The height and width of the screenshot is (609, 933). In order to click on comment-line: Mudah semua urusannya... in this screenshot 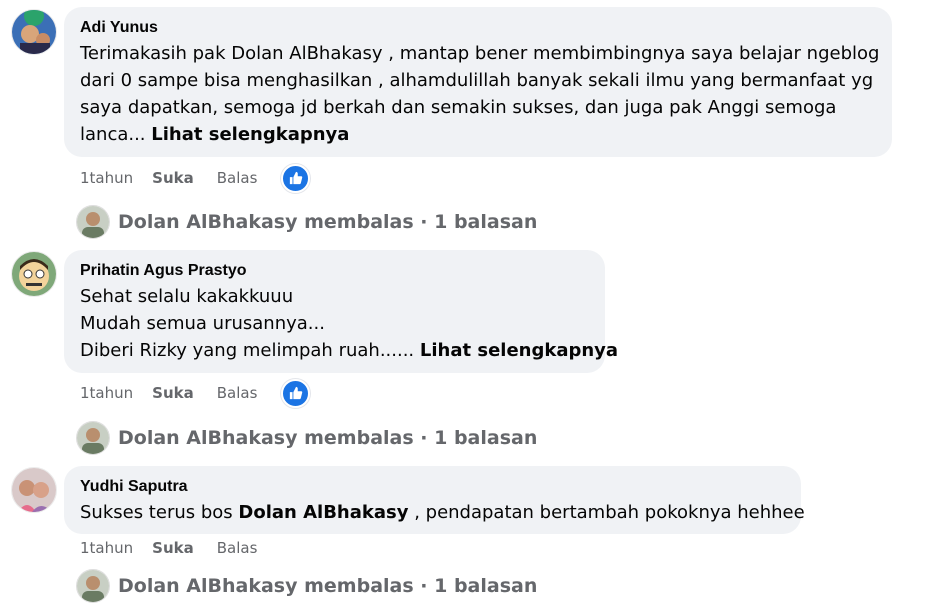, I will do `click(202, 323)`.